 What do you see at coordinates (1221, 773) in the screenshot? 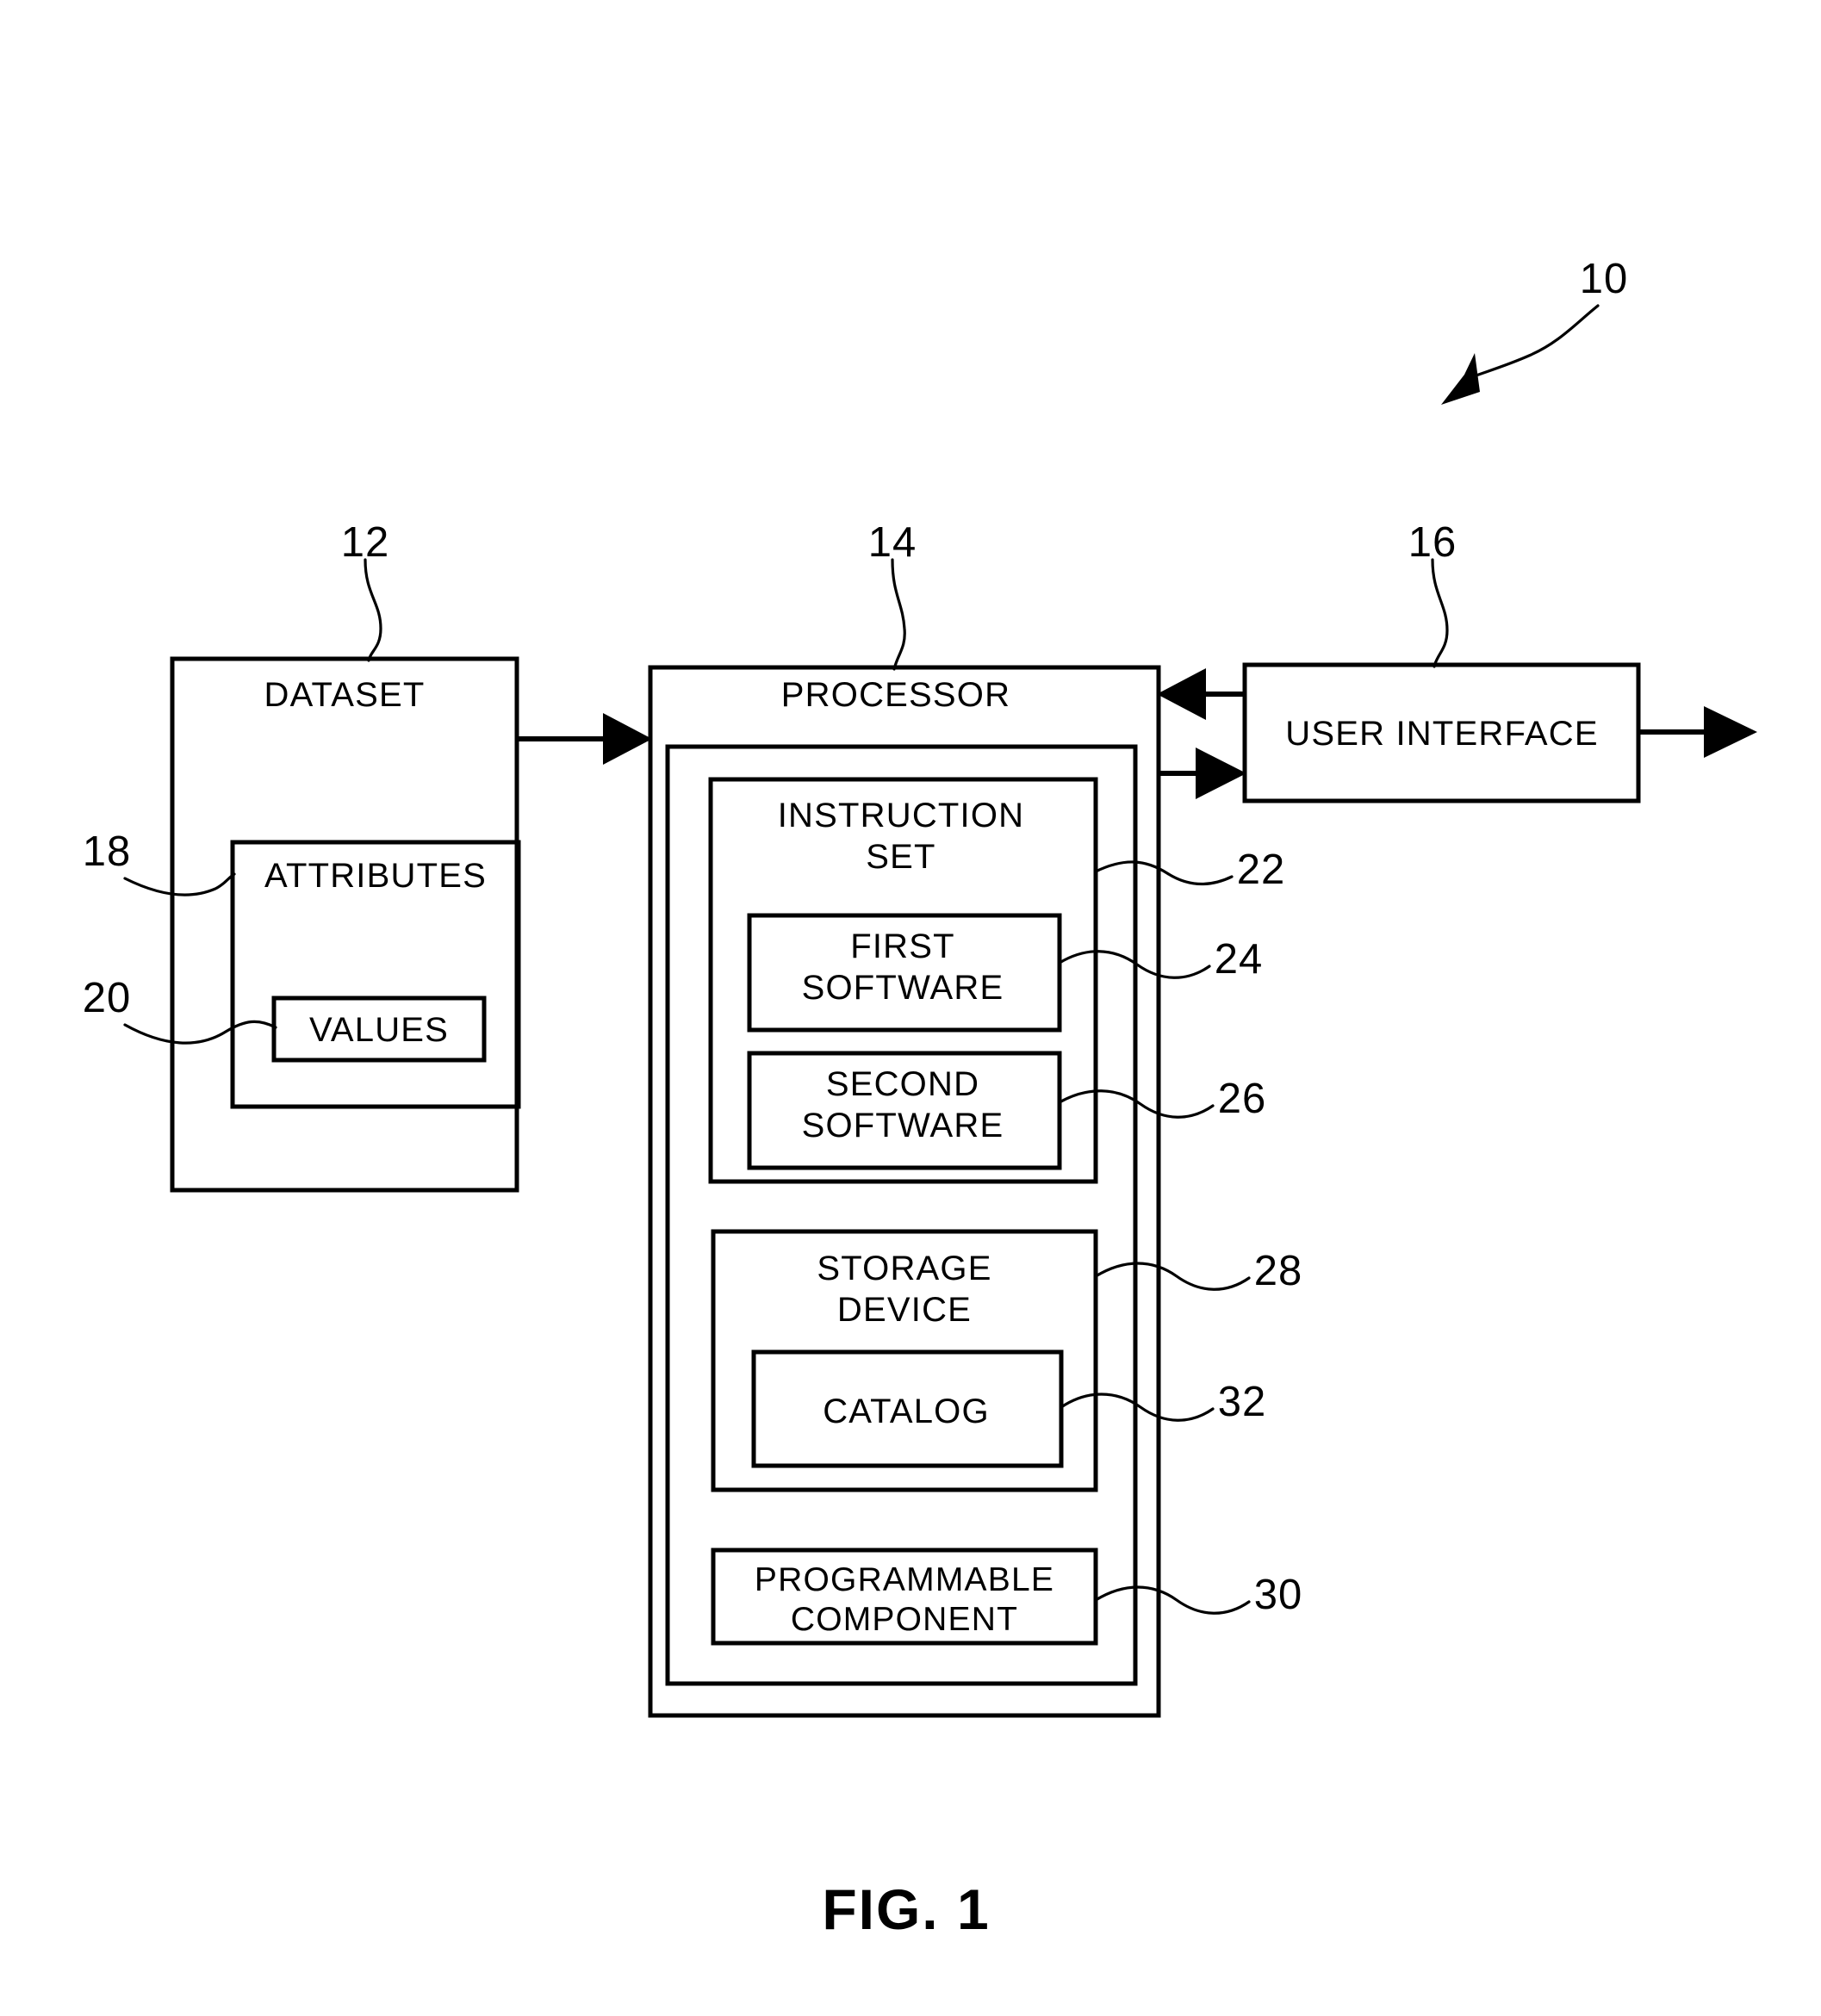
I see `arrowhead-processor-to-ui` at bounding box center [1221, 773].